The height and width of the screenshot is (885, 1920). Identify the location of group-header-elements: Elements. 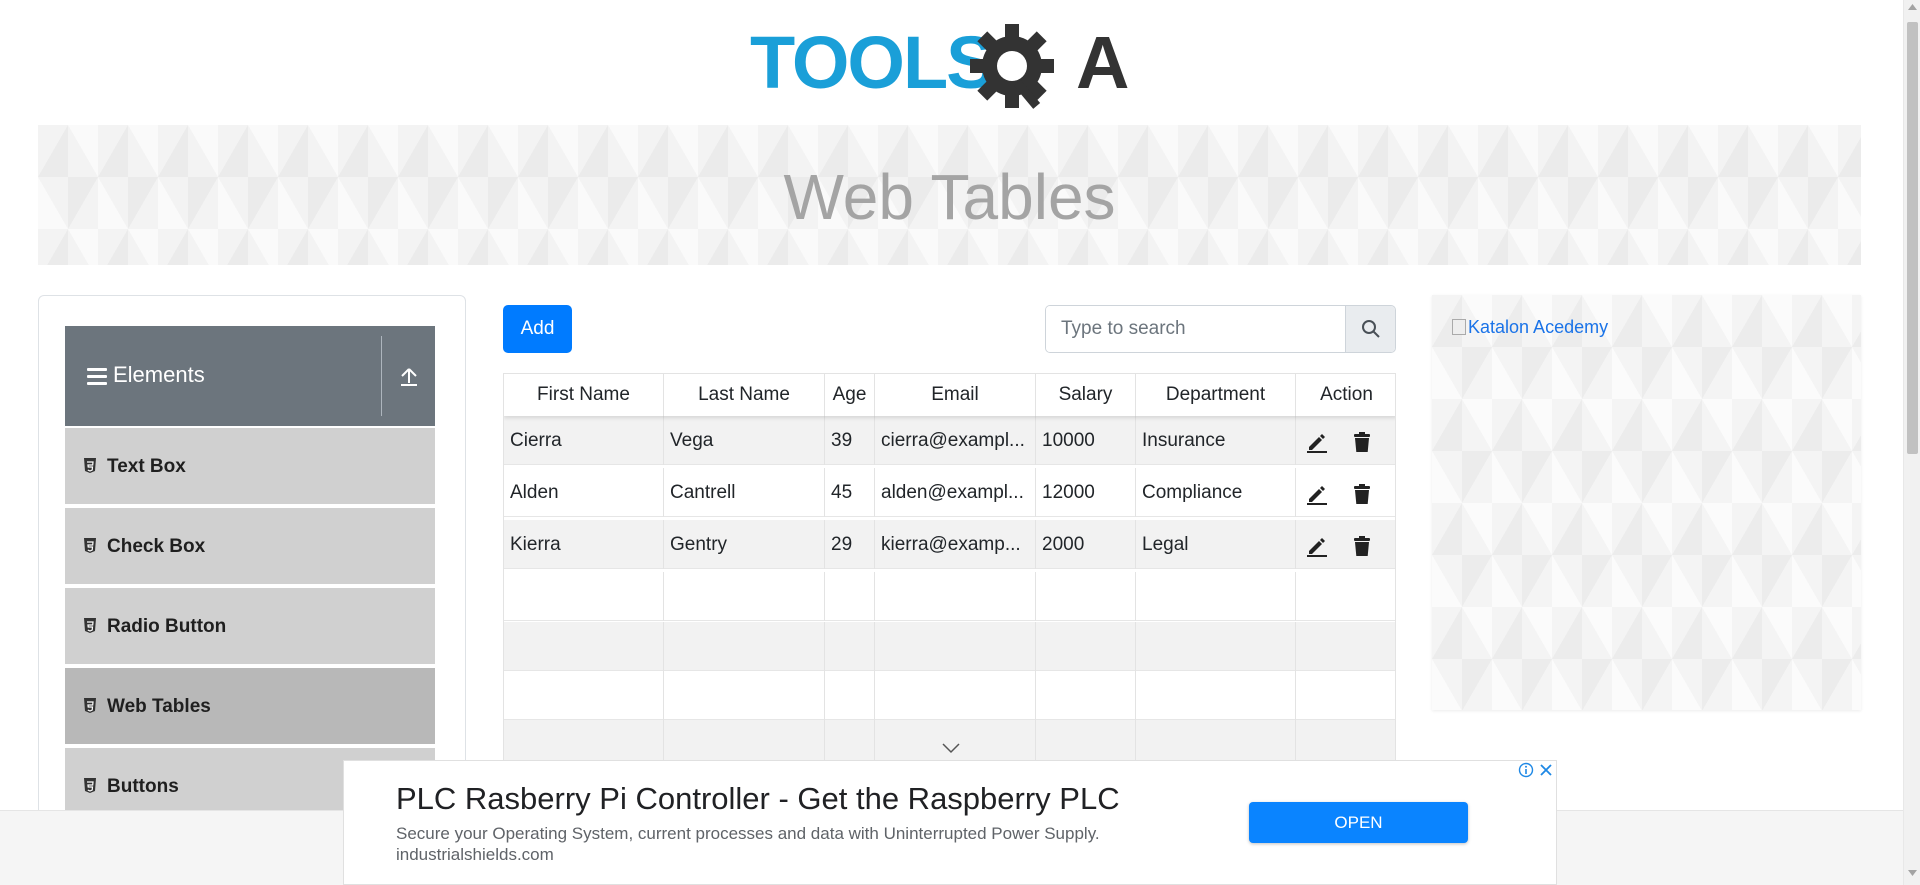
(250, 376).